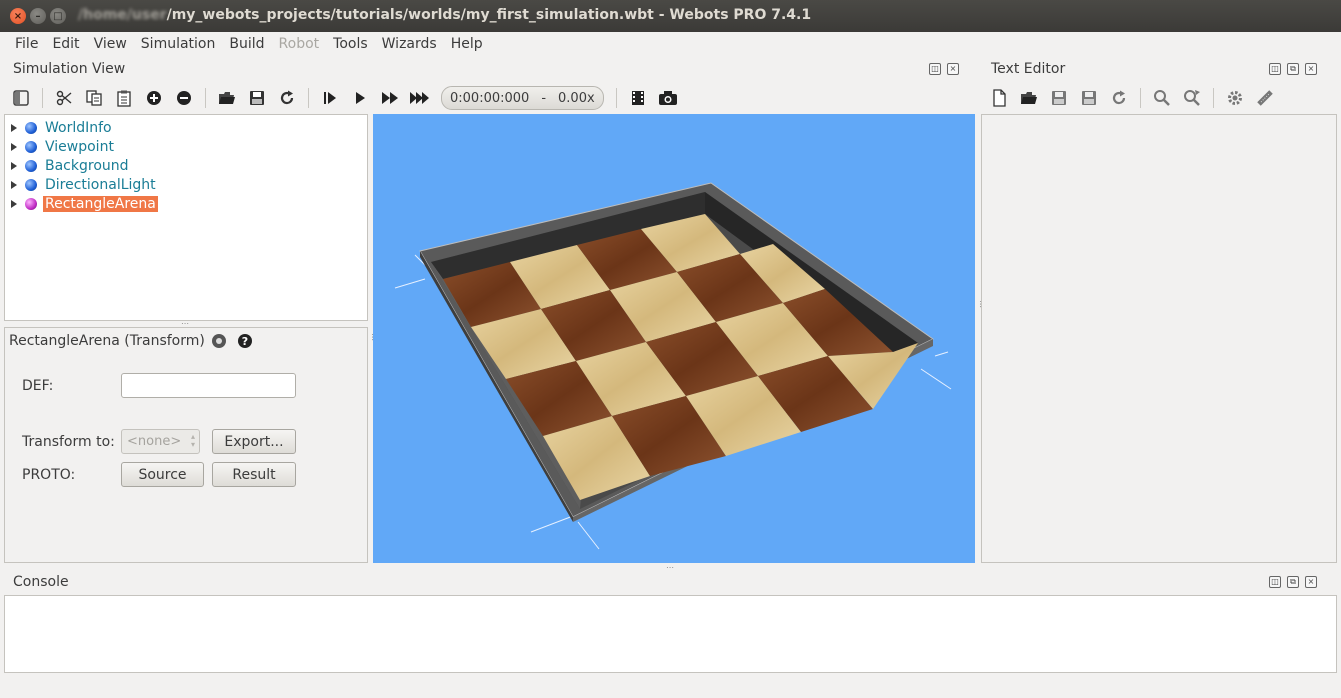 The image size is (1341, 698). Describe the element at coordinates (257, 98) in the screenshot. I see `save-world-icon` at that location.